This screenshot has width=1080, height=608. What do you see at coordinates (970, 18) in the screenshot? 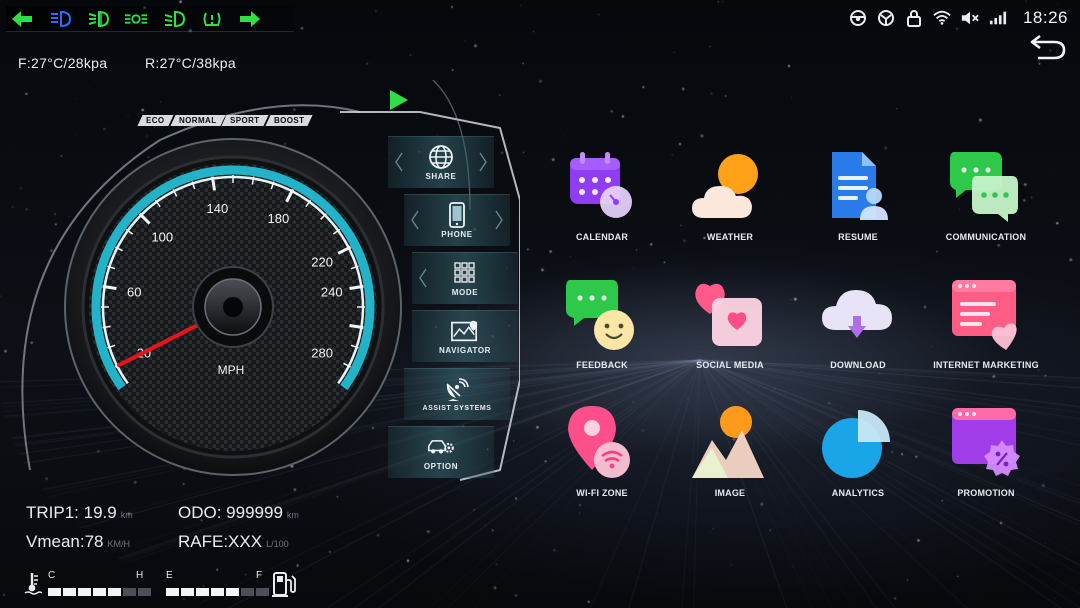
I see `mute-icon` at bounding box center [970, 18].